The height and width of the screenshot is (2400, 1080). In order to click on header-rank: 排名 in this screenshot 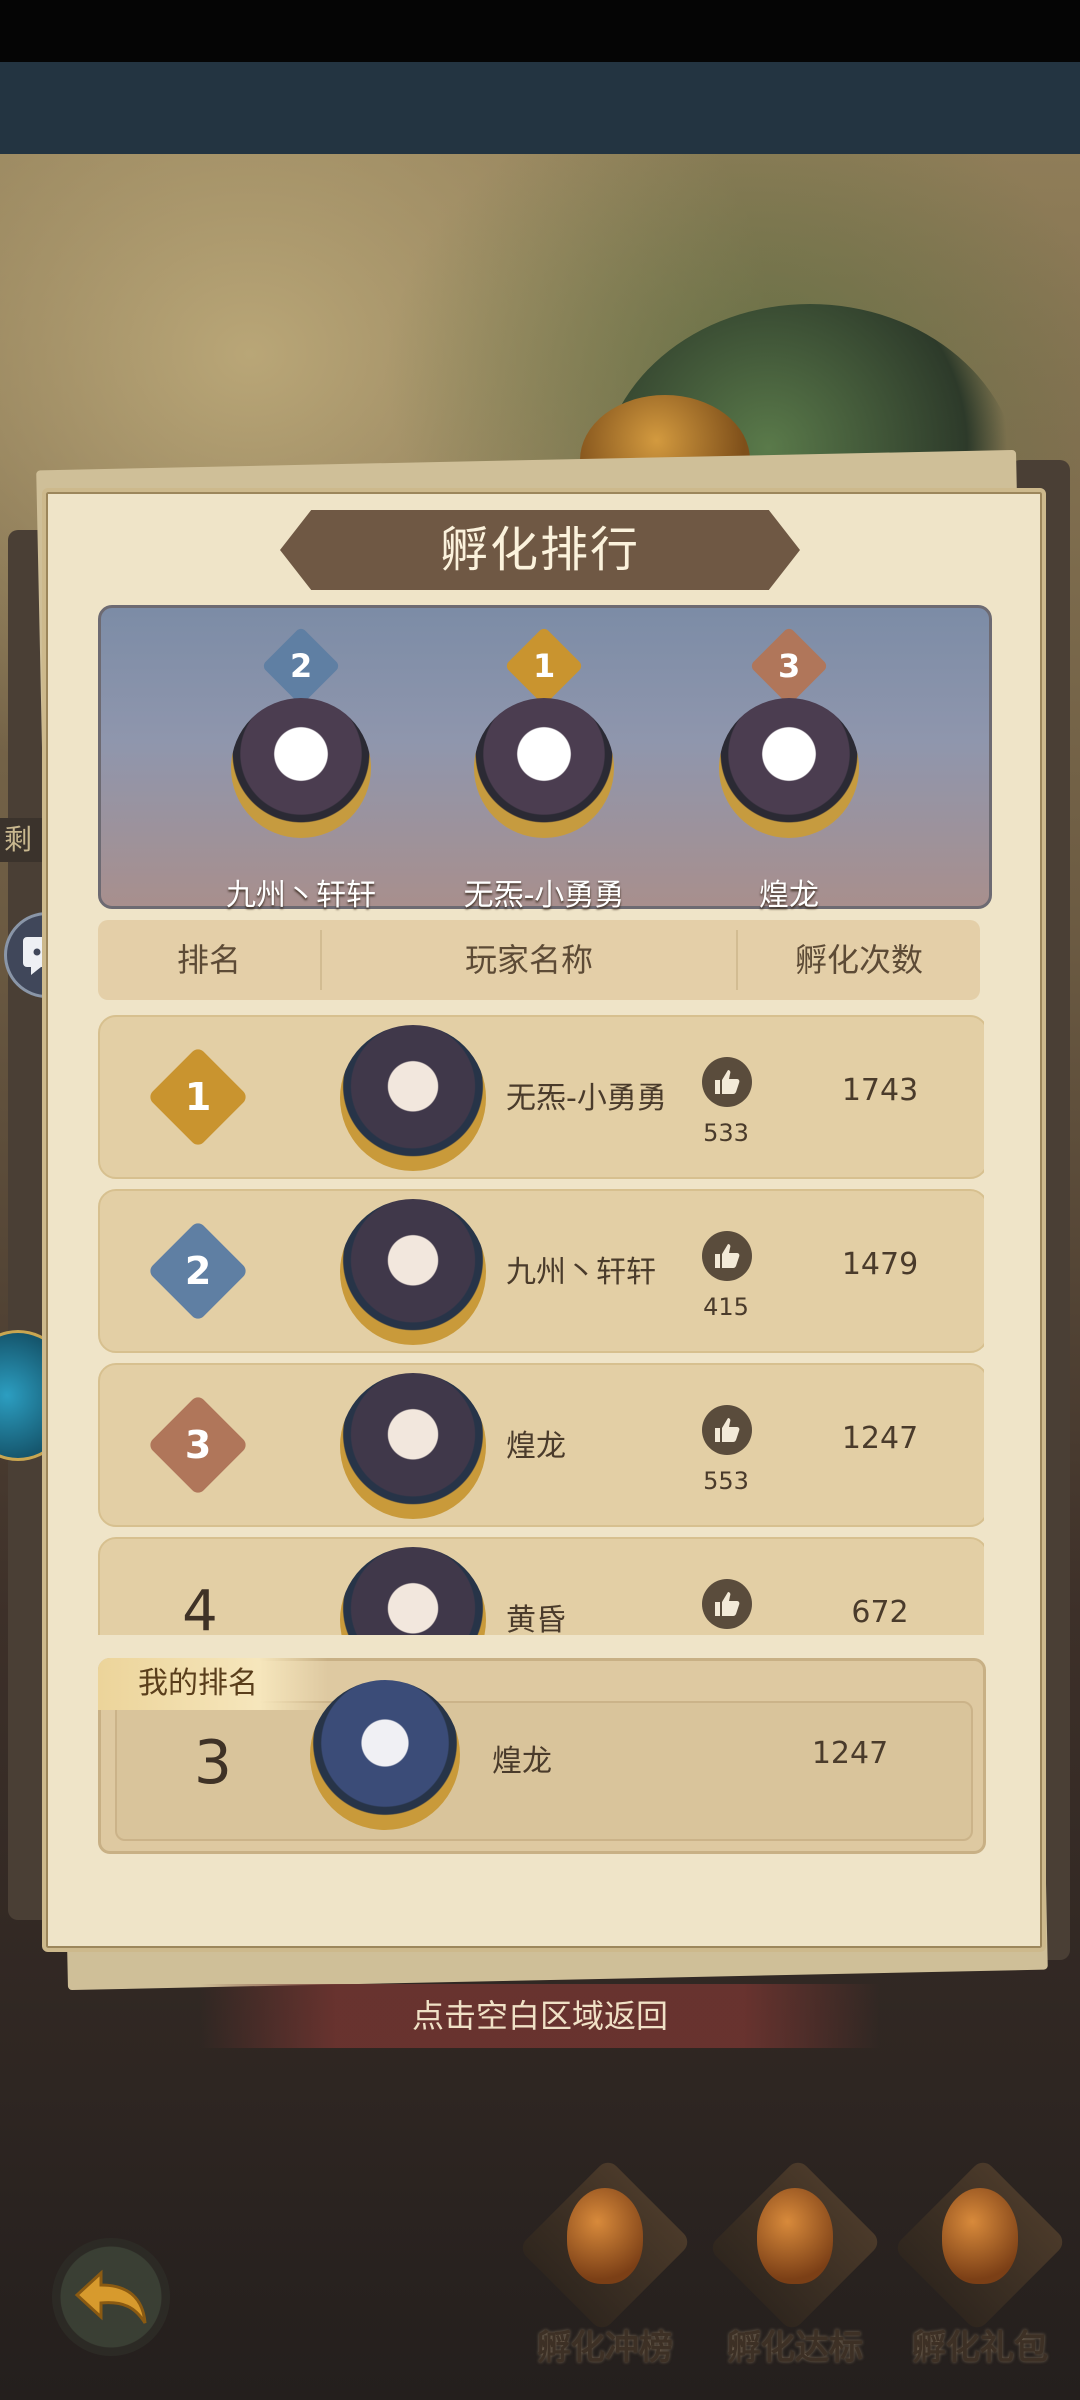, I will do `click(208, 960)`.